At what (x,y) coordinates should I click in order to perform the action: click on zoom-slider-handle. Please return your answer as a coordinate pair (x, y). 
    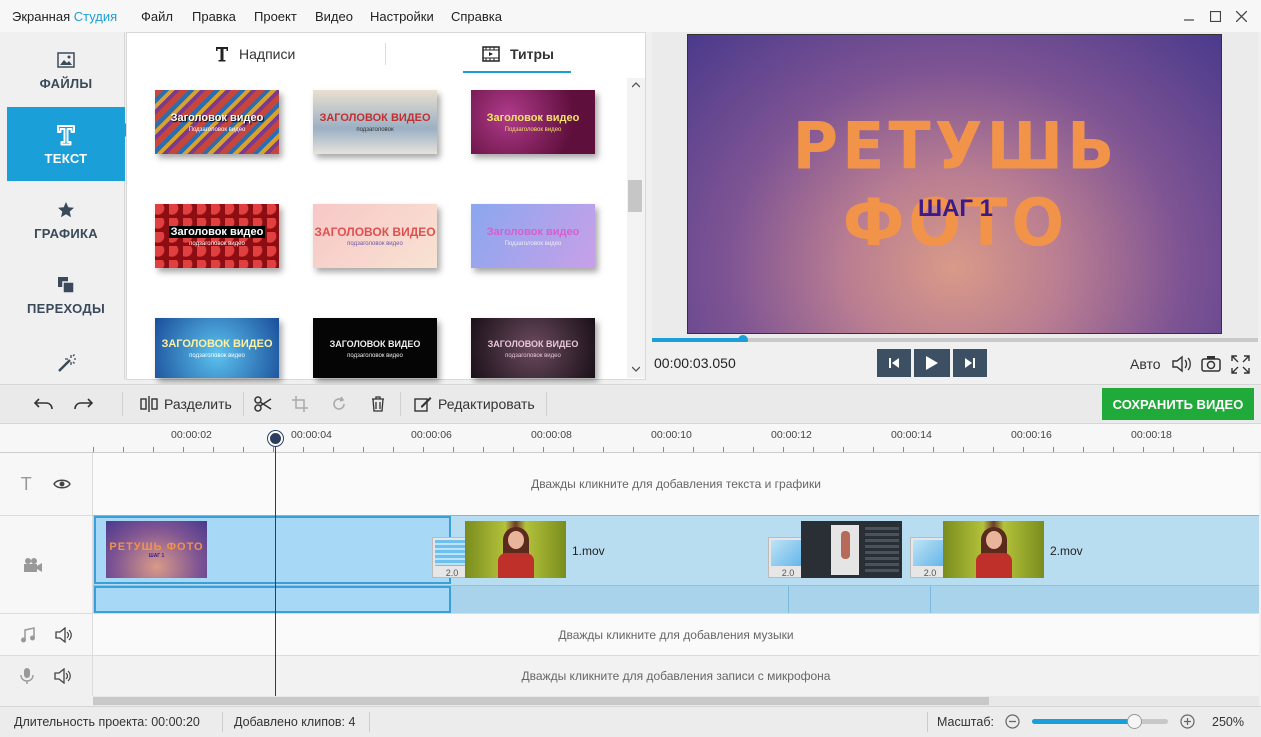
    Looking at the image, I should click on (1134, 721).